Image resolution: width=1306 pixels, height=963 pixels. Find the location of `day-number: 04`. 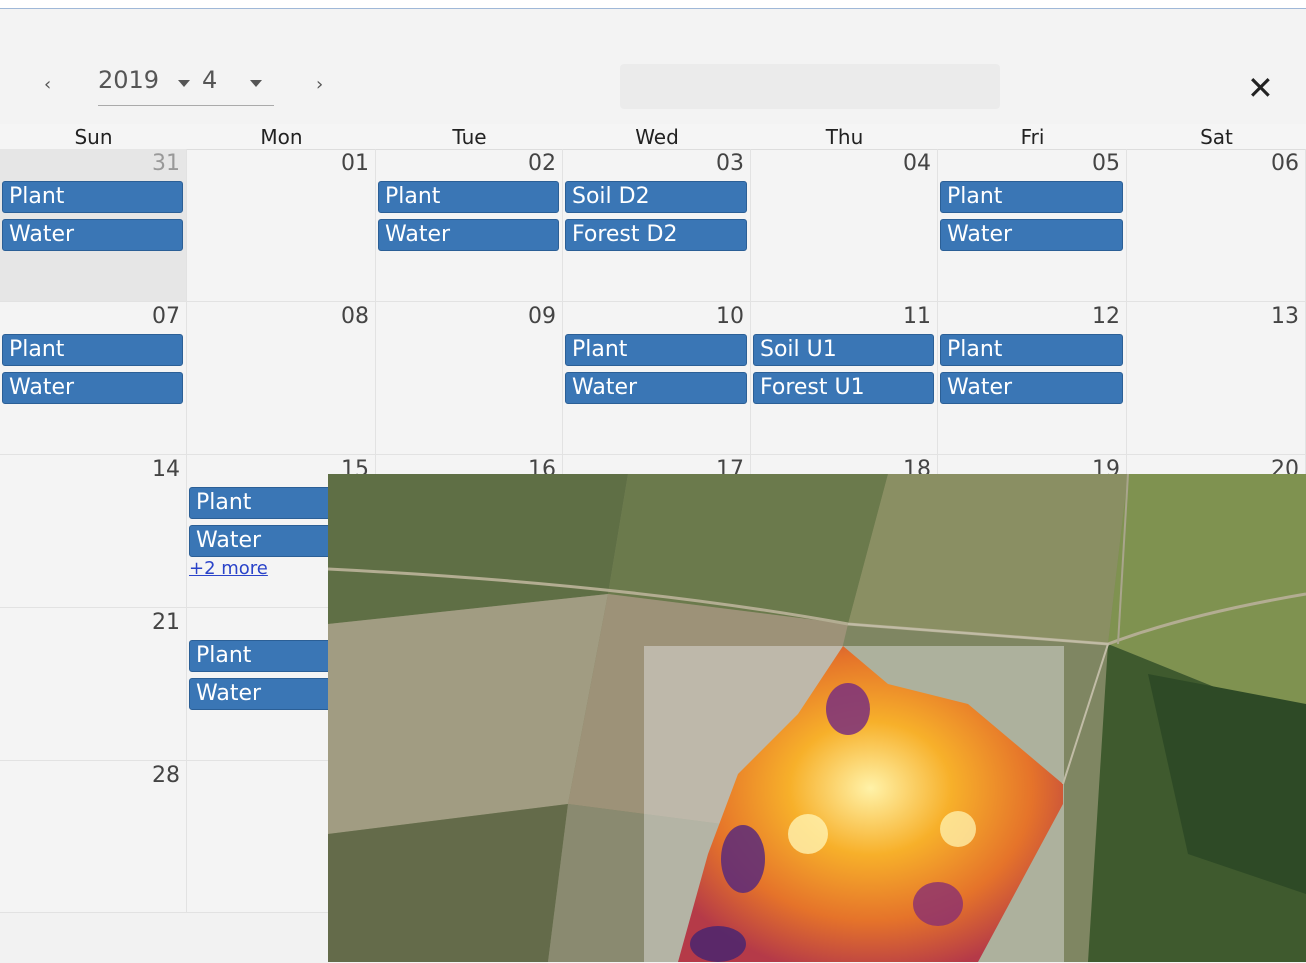

day-number: 04 is located at coordinates (917, 163).